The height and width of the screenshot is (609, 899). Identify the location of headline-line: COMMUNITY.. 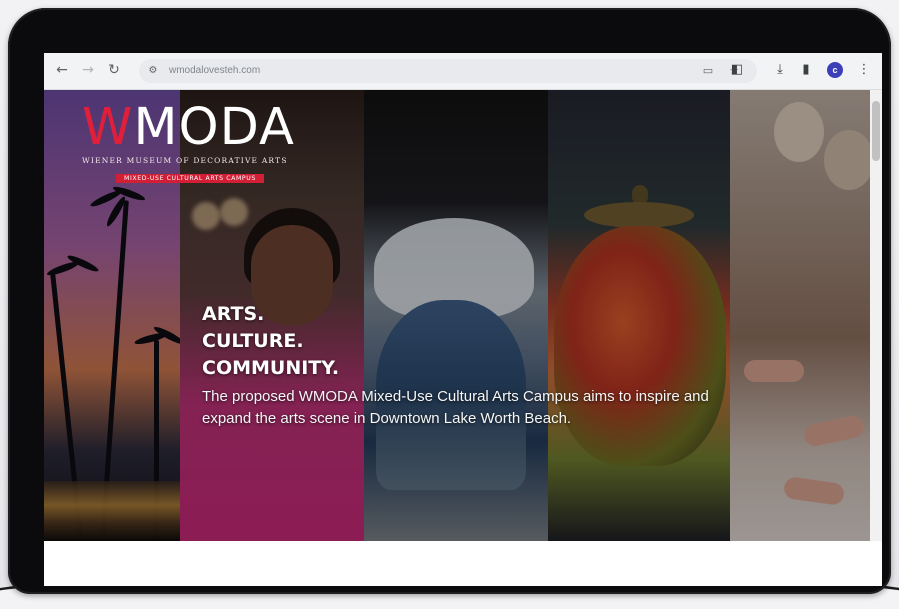
(271, 368).